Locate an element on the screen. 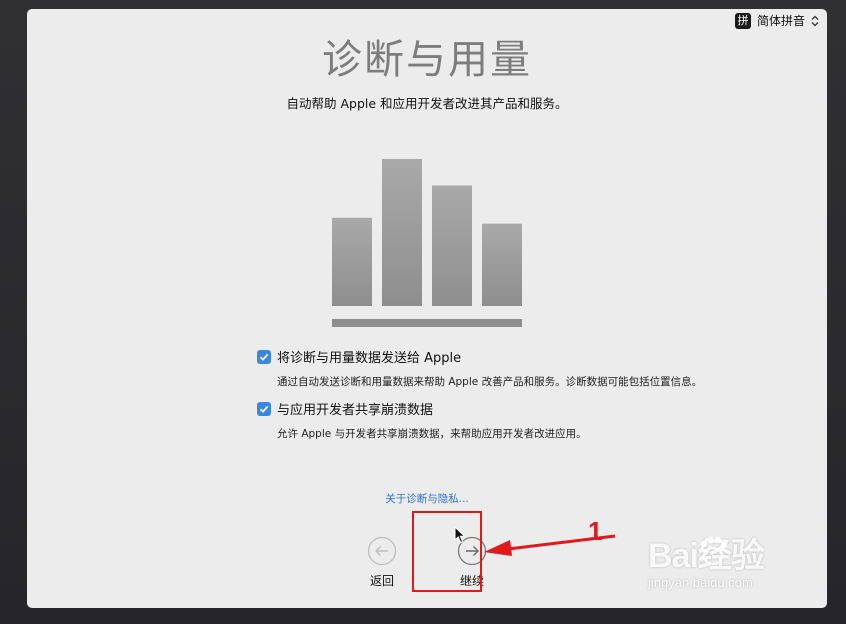 The image size is (846, 624). usage-bar-chart-illustration is located at coordinates (427, 243).